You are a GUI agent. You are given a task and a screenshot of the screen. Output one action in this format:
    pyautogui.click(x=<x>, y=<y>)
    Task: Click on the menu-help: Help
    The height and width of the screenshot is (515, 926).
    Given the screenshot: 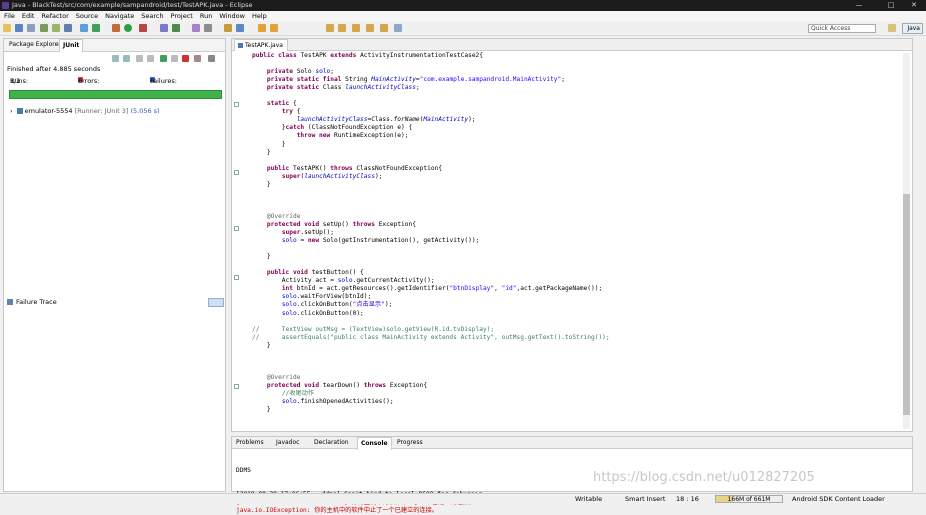 What is the action you would take?
    pyautogui.click(x=259, y=16)
    